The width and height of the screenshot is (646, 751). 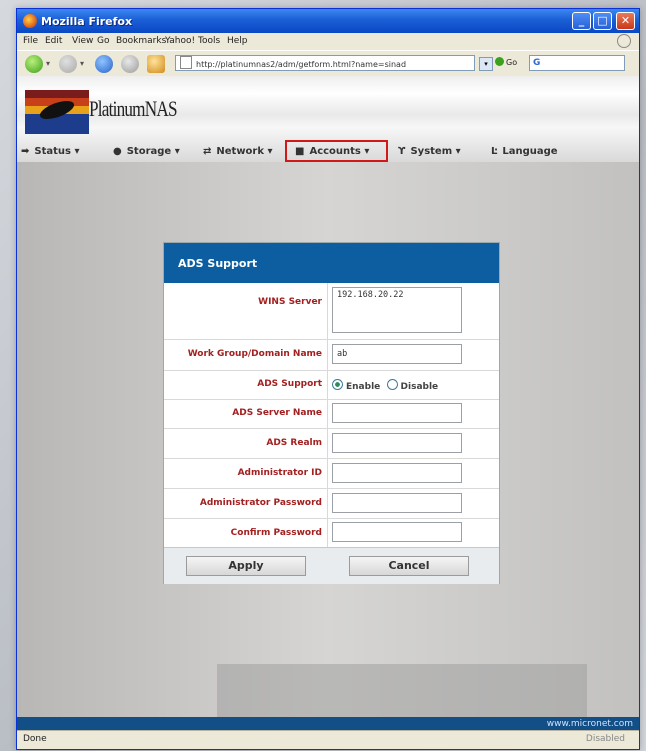 What do you see at coordinates (290, 302) in the screenshot?
I see `wins-server-label: WINS Server` at bounding box center [290, 302].